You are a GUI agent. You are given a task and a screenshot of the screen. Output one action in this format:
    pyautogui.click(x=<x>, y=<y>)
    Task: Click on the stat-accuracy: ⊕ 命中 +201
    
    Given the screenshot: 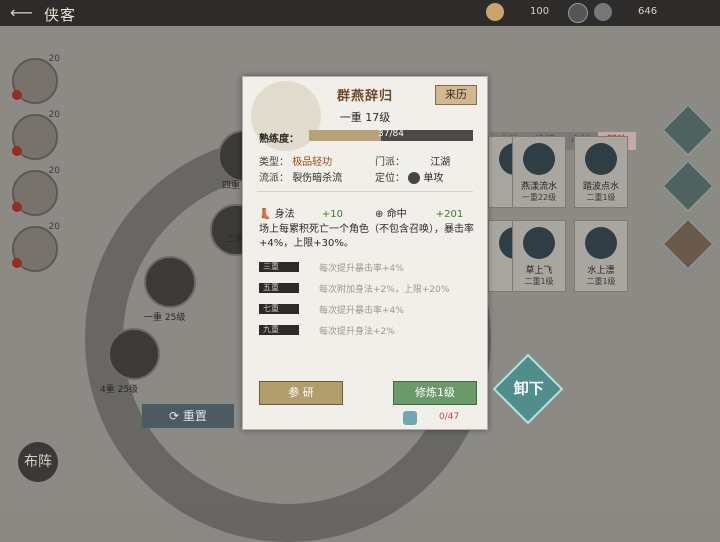 What is the action you would take?
    pyautogui.click(x=419, y=212)
    